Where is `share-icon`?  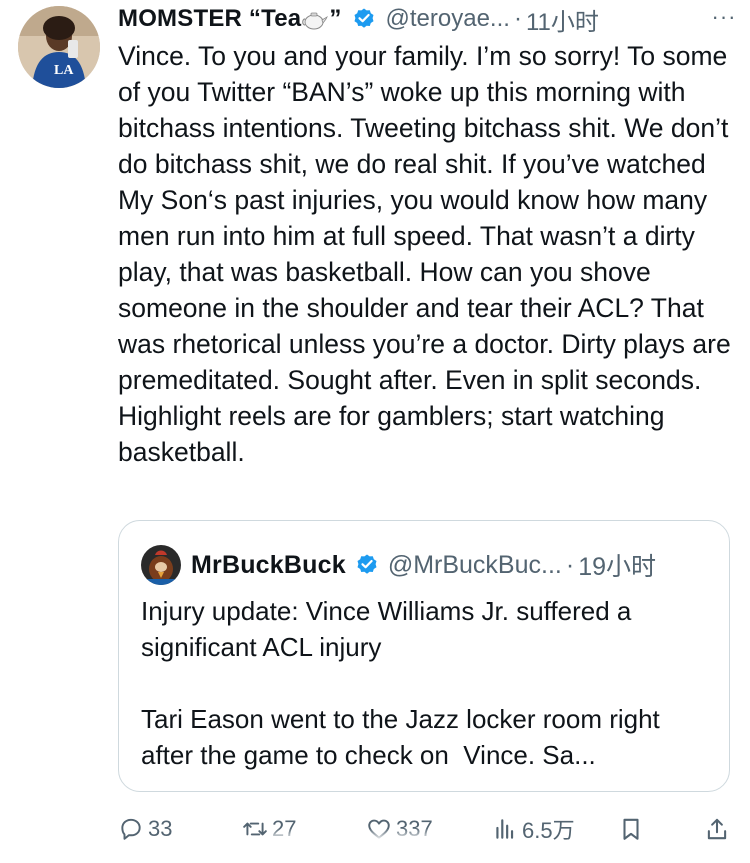 share-icon is located at coordinates (717, 829).